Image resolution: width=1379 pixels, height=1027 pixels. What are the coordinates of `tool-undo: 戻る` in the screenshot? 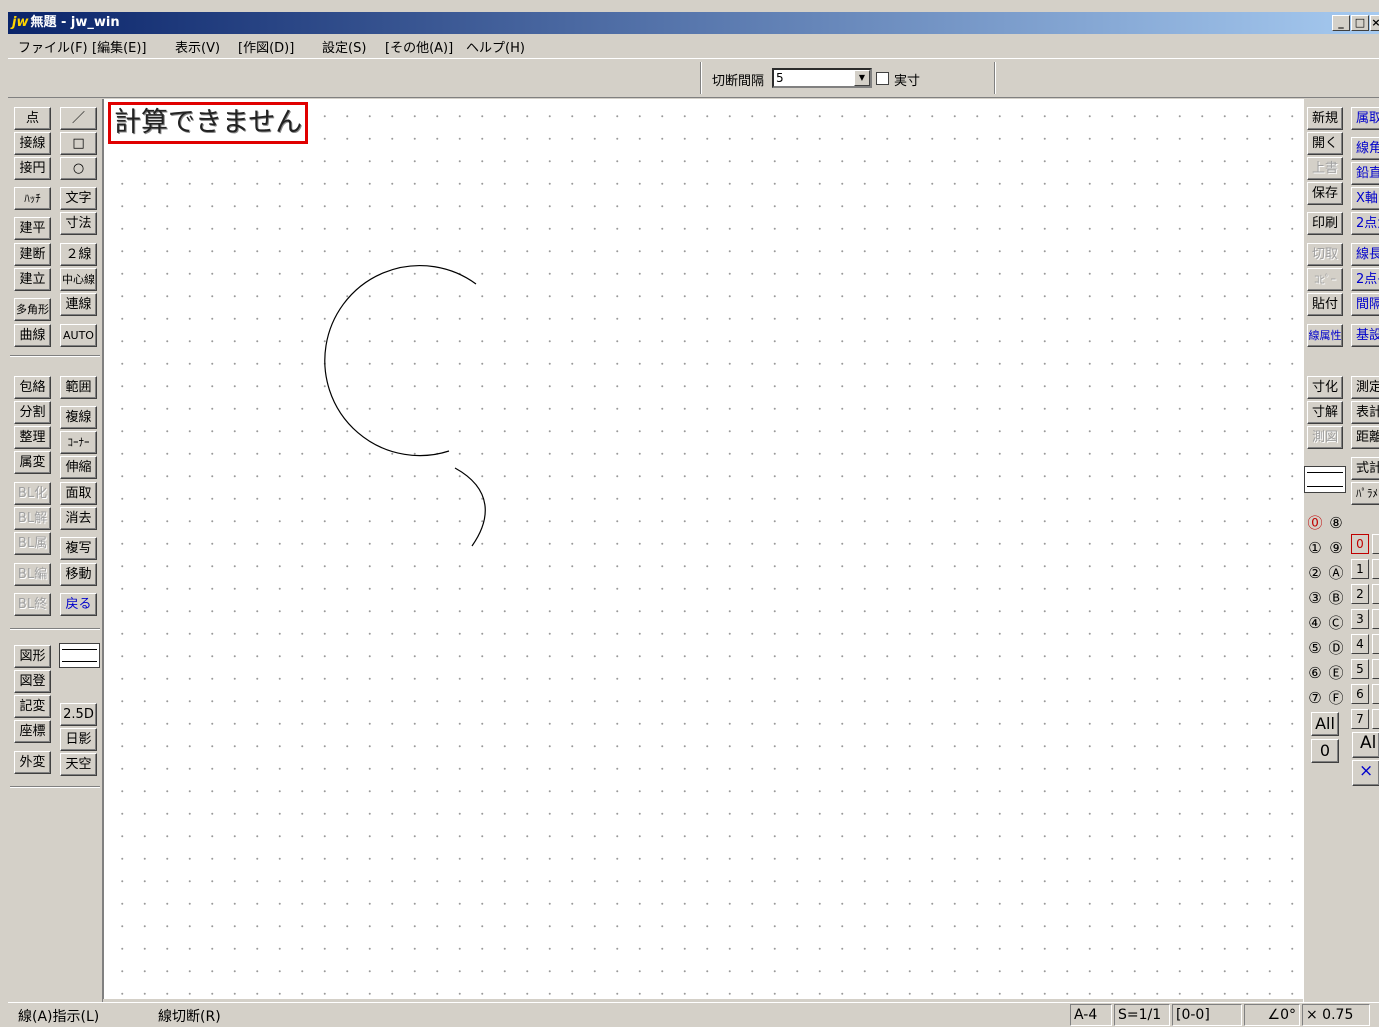 It's located at (78, 604).